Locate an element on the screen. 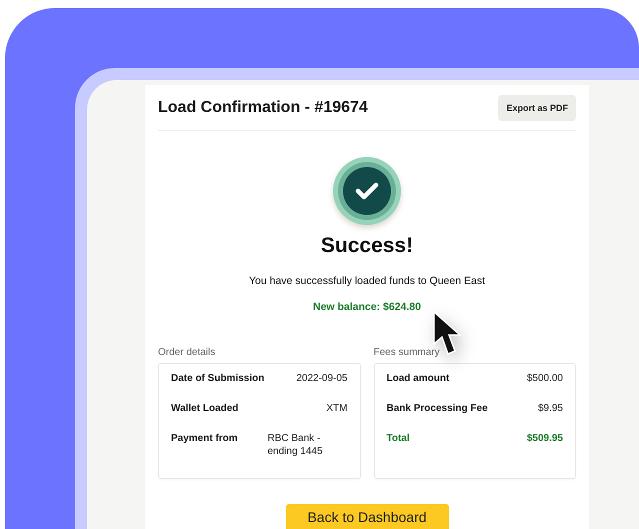 The image size is (639, 529). detail-label: Total is located at coordinates (398, 438).